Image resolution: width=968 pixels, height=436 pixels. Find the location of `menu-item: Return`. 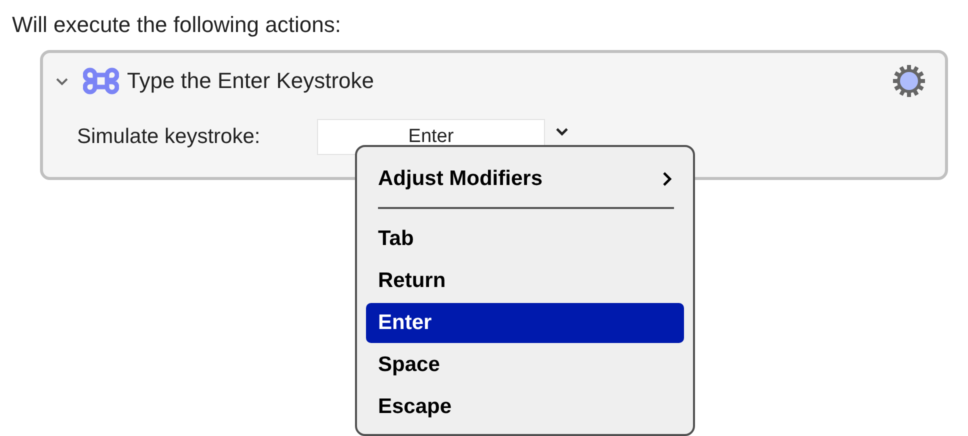

menu-item: Return is located at coordinates (525, 281).